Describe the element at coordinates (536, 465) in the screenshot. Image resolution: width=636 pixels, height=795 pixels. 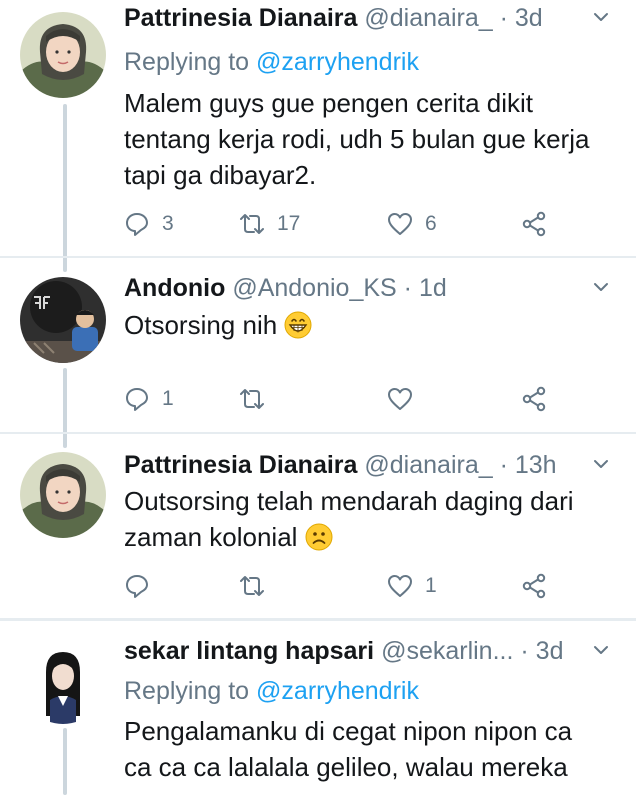
I see `timestamp: 13h` at that location.